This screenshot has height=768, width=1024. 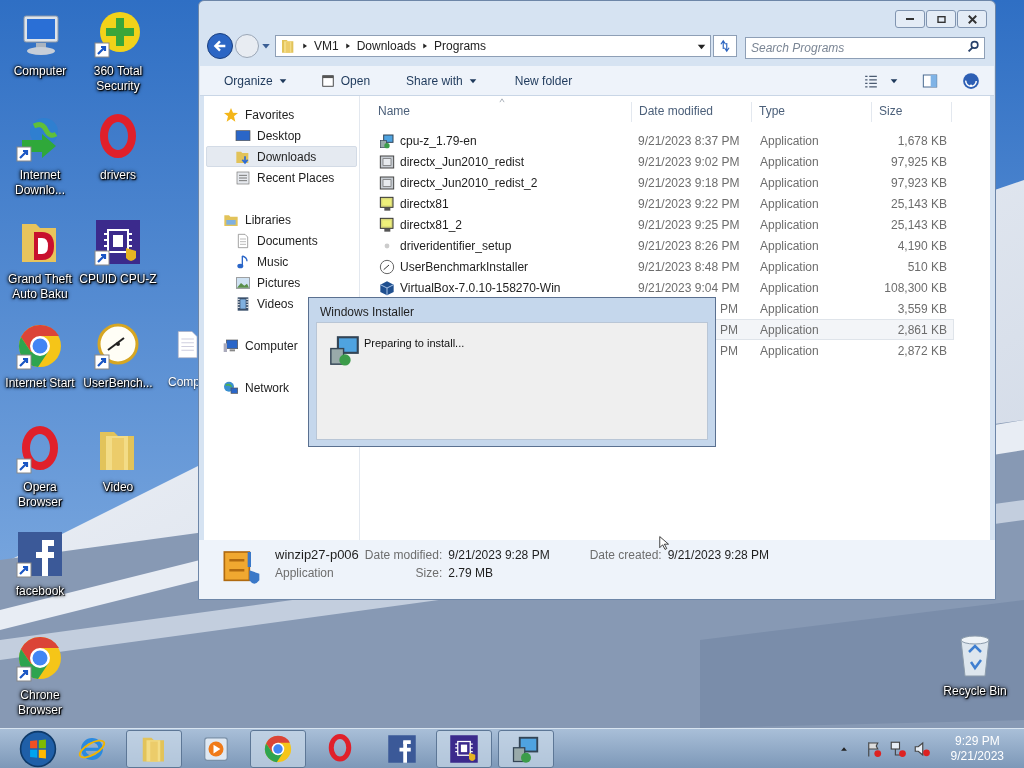 I want to click on dialog-title: Windows Installer, so click(x=367, y=312).